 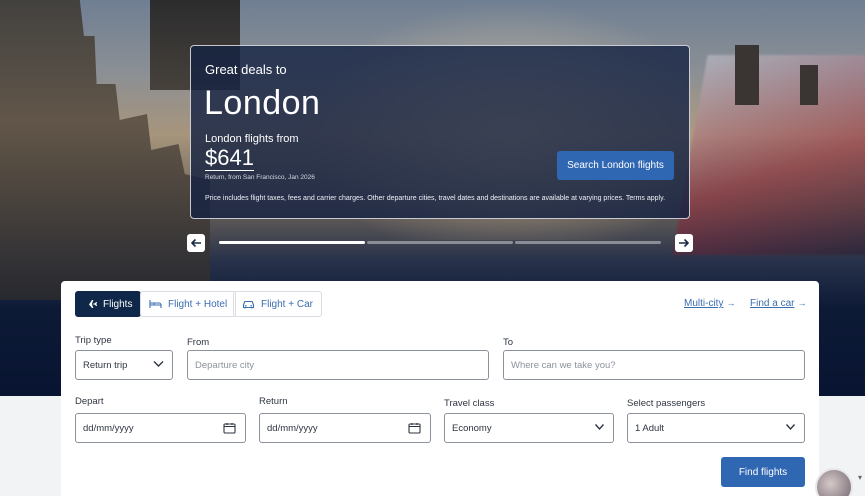 I want to click on carousel-prev-button, so click(x=196, y=243).